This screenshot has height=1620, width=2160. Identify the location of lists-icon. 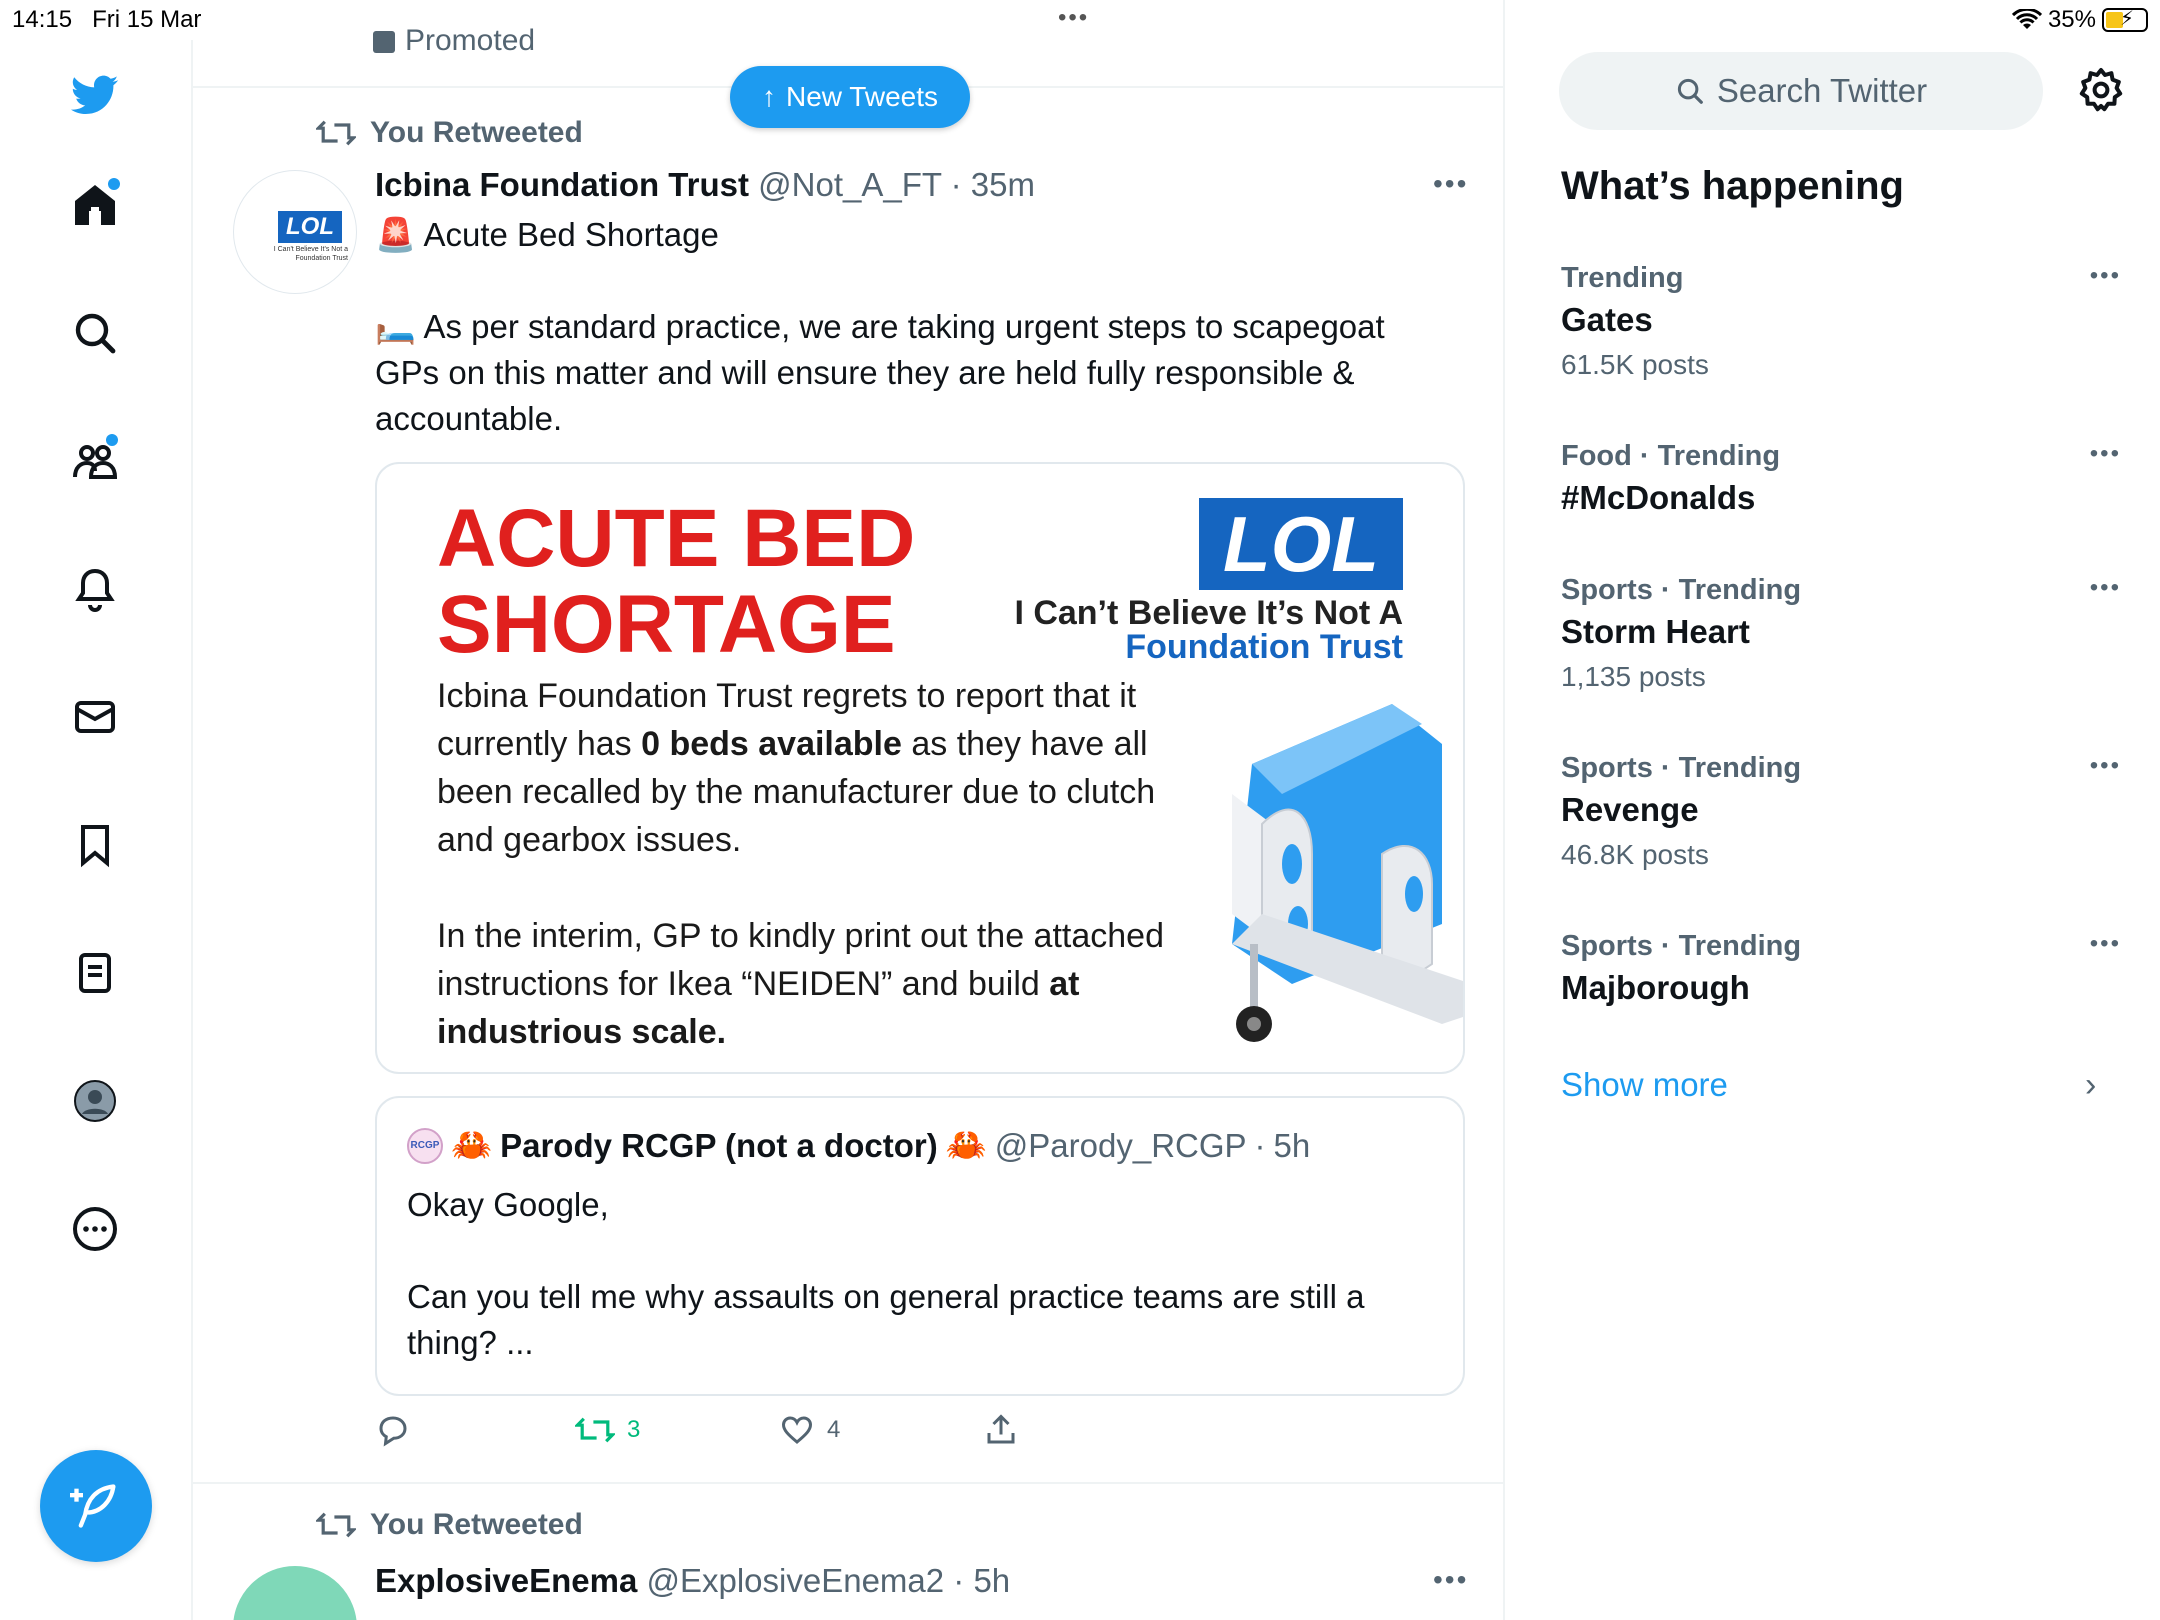
(95, 973).